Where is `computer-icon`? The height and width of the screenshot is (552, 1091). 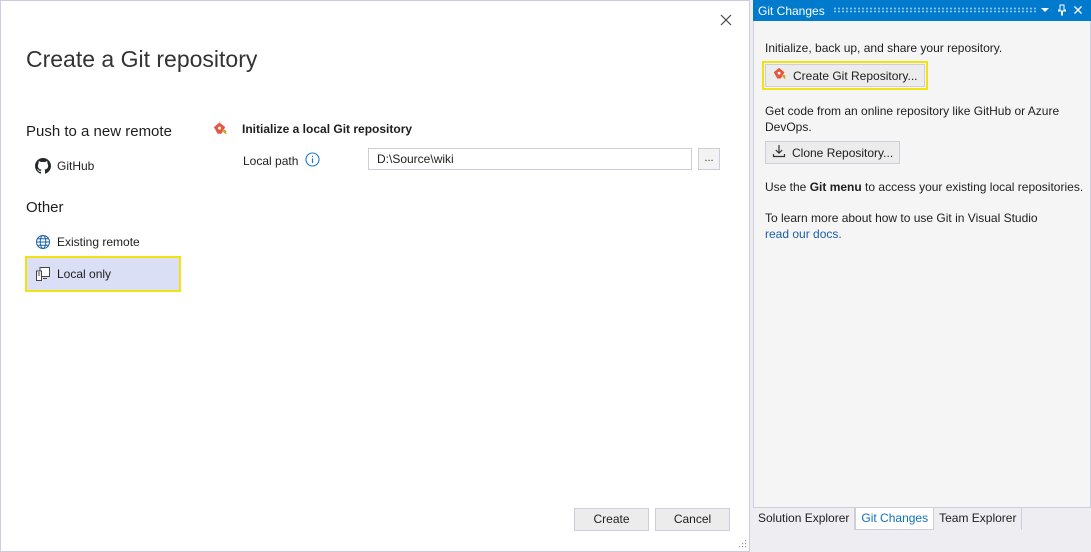 computer-icon is located at coordinates (43, 274).